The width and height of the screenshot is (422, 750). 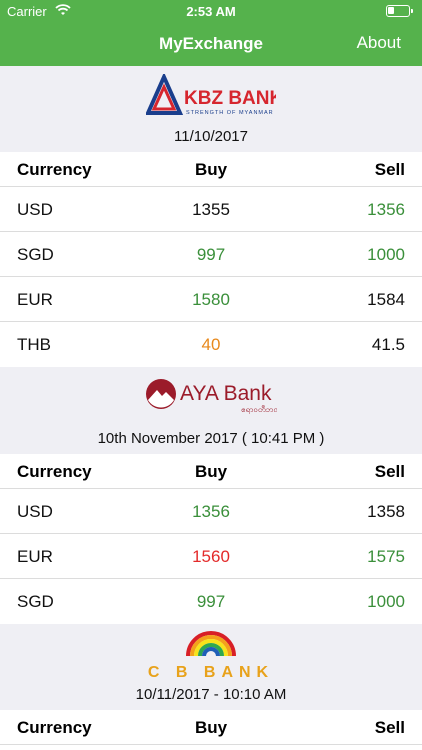 I want to click on sell-rate: 1584, so click(x=386, y=299).